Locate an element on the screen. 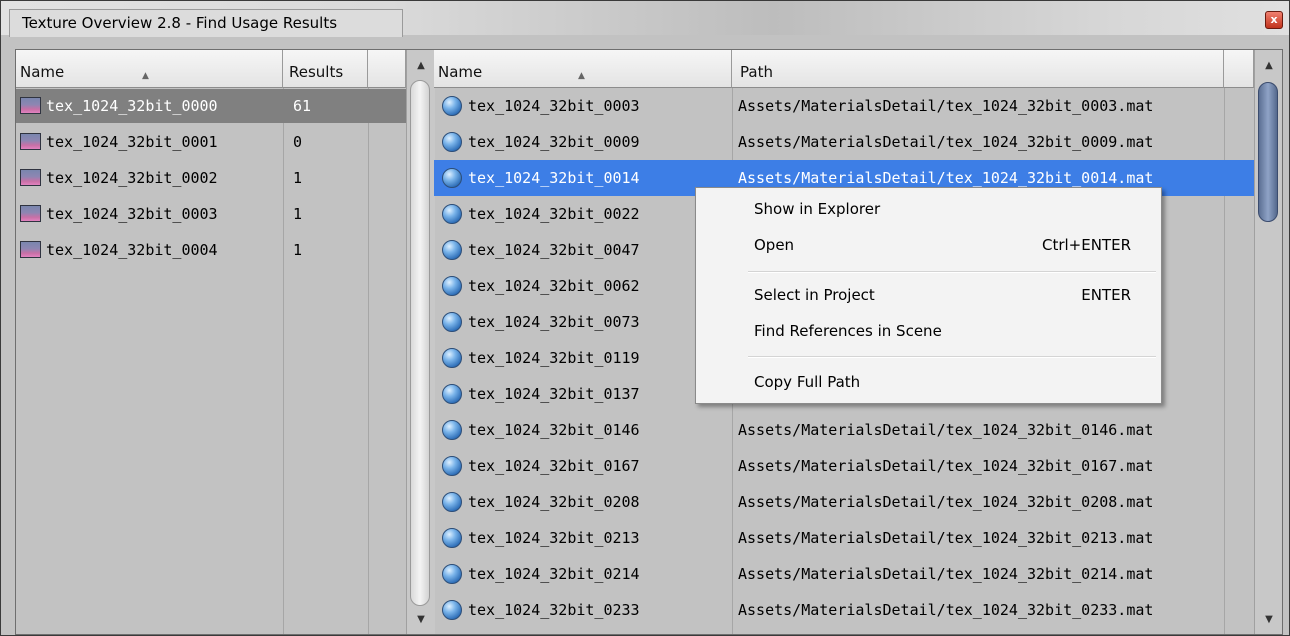 This screenshot has height=636, width=1290. menu-item-find-references-in-scene: Find References in Scene is located at coordinates (928, 331).